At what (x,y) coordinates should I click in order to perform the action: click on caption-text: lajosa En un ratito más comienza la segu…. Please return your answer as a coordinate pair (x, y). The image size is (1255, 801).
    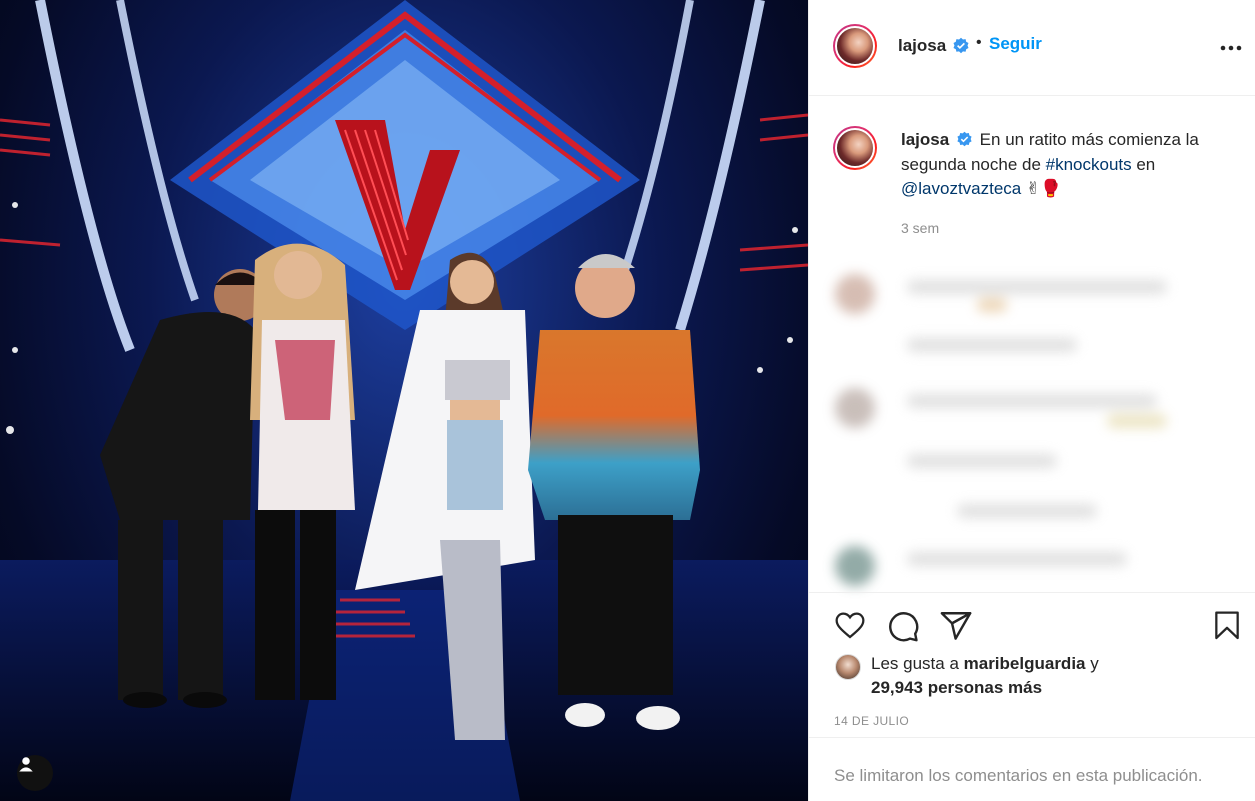
    Looking at the image, I should click on (1073, 164).